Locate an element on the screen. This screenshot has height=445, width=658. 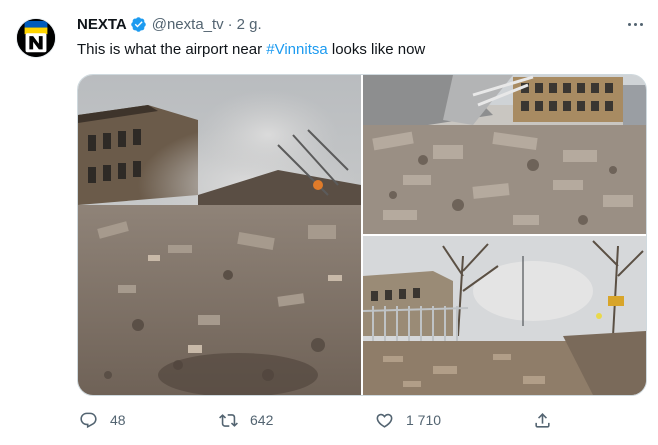
author-name: NEXTA is located at coordinates (102, 24).